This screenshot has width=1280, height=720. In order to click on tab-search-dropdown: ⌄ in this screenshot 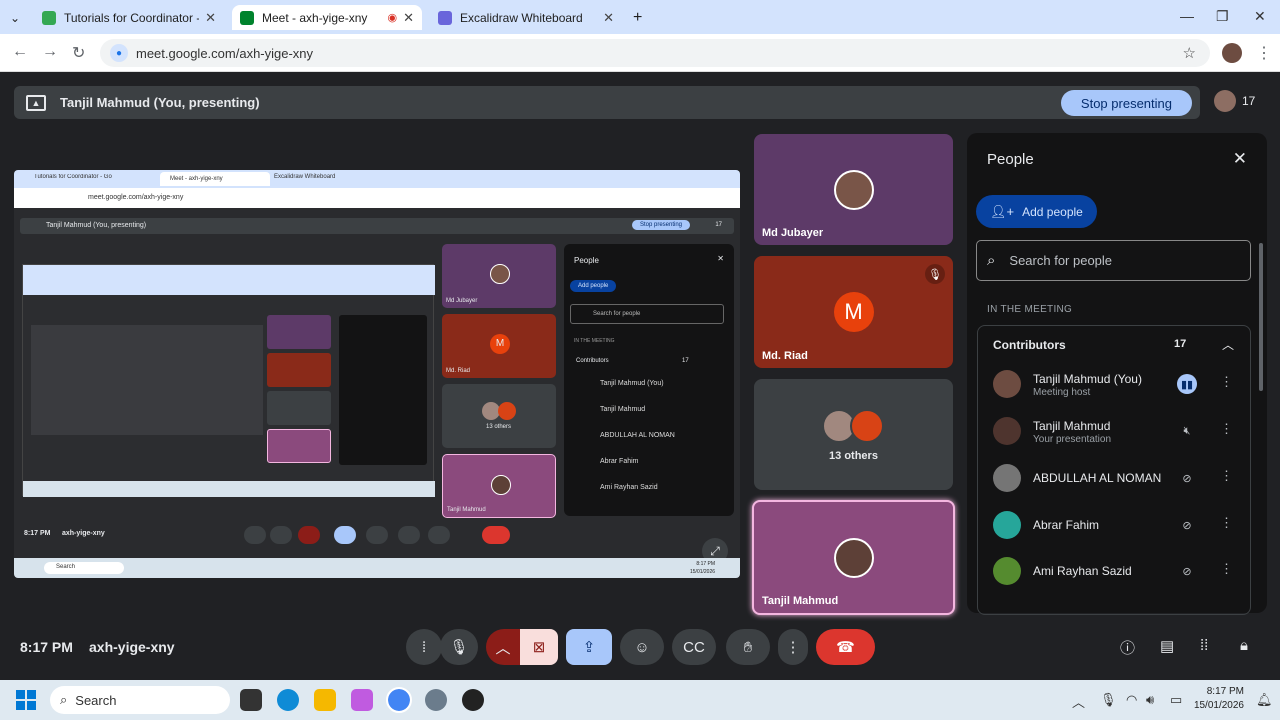, I will do `click(16, 17)`.